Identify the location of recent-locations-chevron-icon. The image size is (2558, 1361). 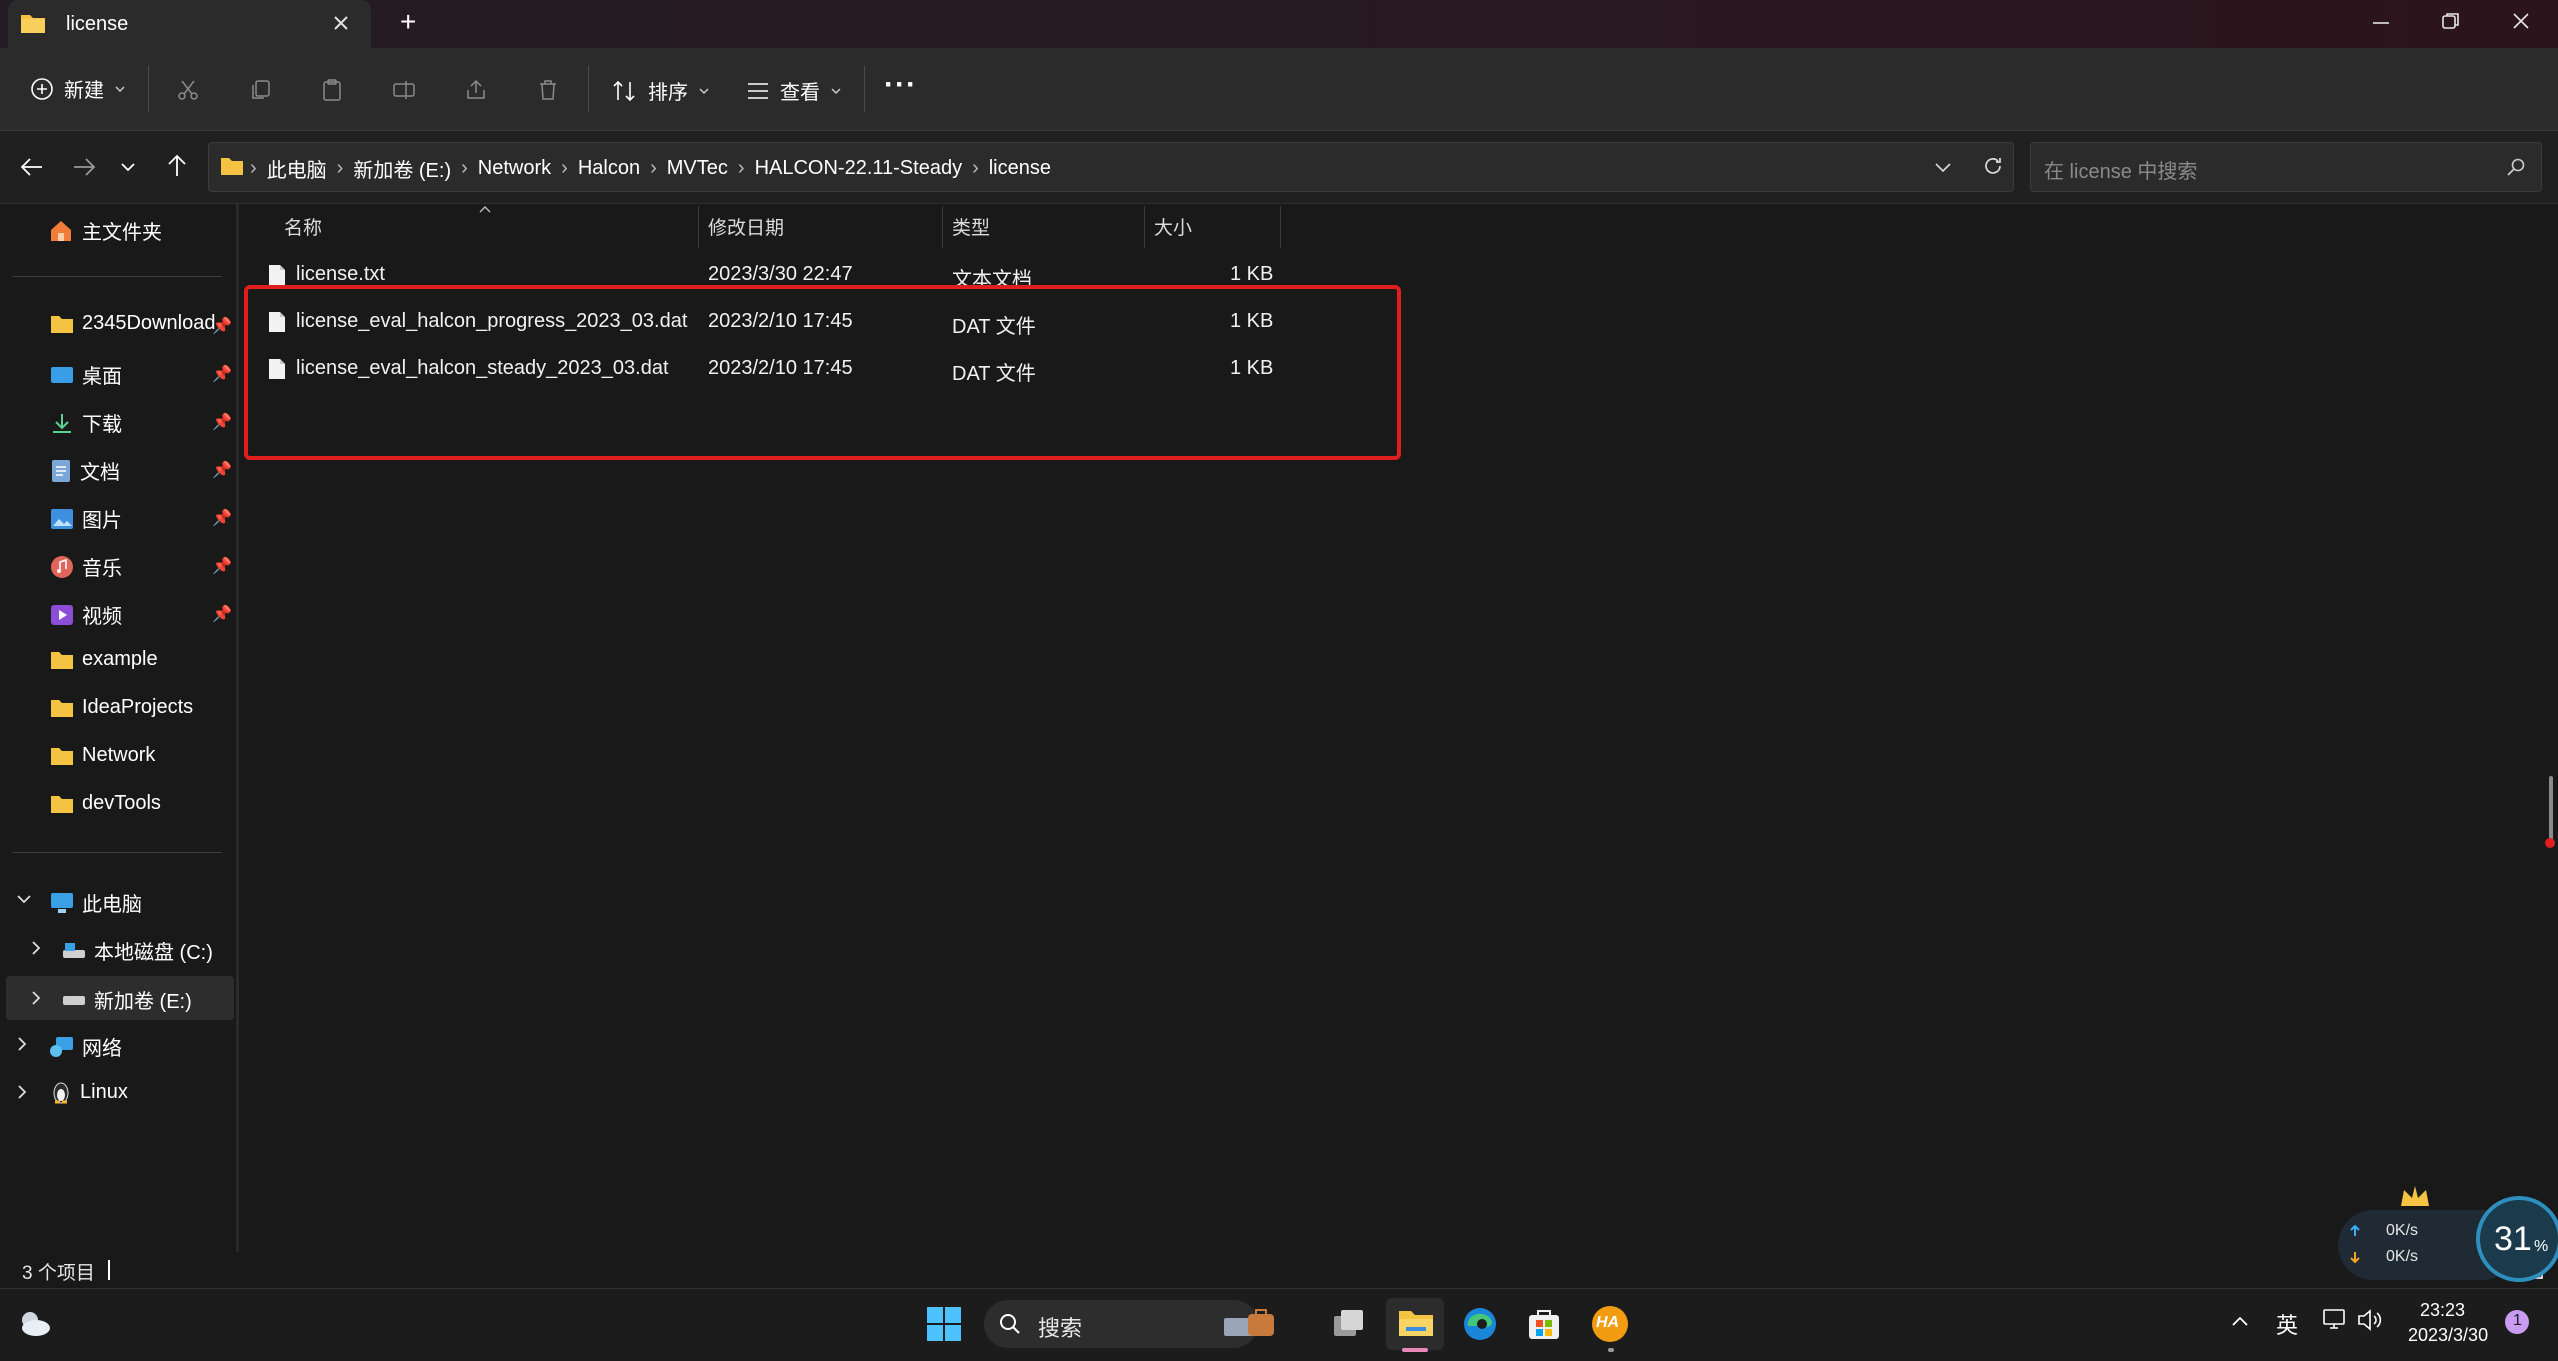
(128, 167).